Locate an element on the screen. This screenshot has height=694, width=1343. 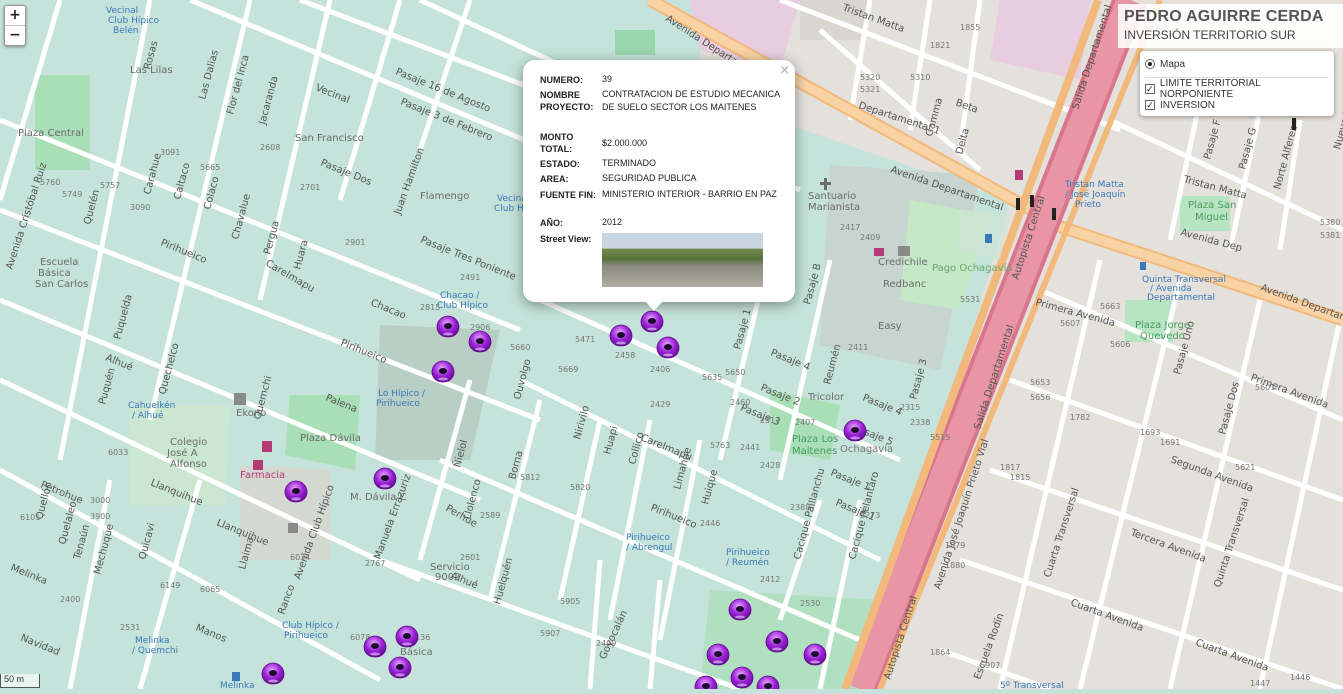
zoom-out-button: − is located at coordinates (15, 35).